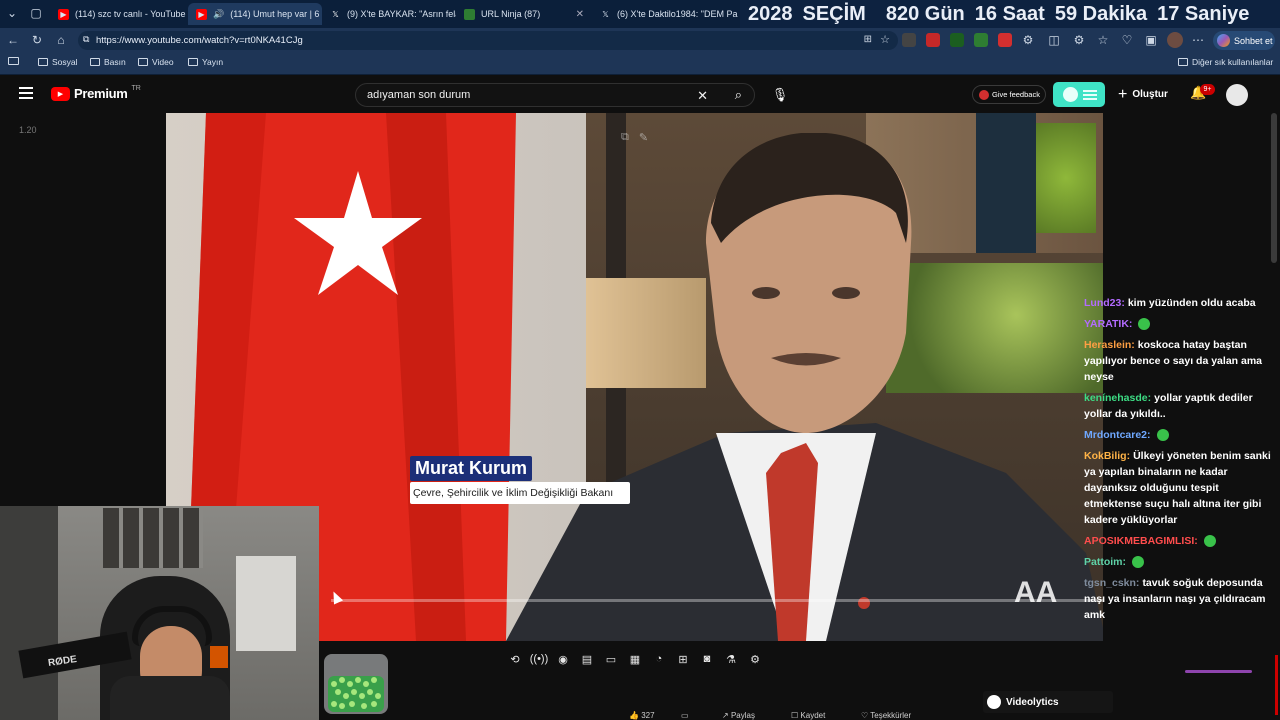 This screenshot has width=1280, height=720. What do you see at coordinates (685, 715) in the screenshot?
I see `dislike-button: ▭` at bounding box center [685, 715].